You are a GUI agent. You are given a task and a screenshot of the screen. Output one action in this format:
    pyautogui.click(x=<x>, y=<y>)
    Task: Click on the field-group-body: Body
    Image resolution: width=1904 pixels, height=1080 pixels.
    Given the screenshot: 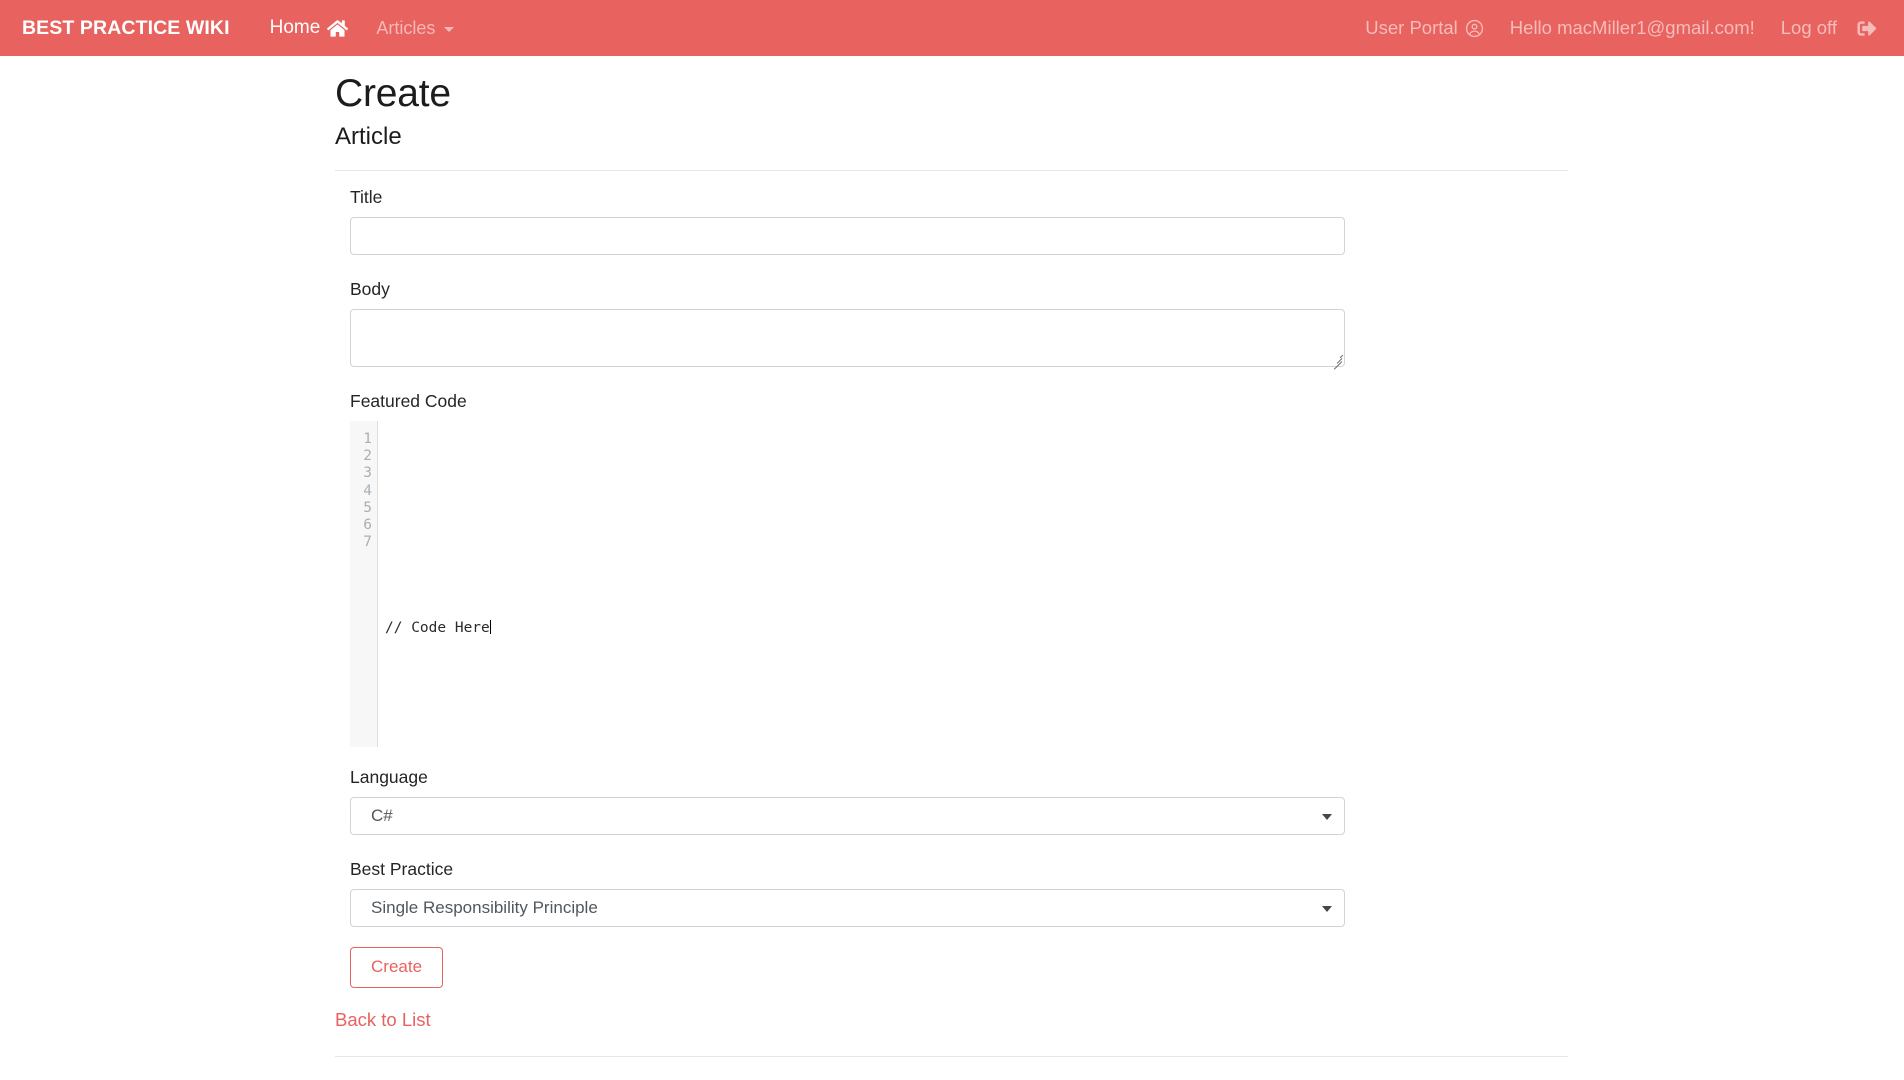 What is the action you would take?
    pyautogui.click(x=1127, y=324)
    